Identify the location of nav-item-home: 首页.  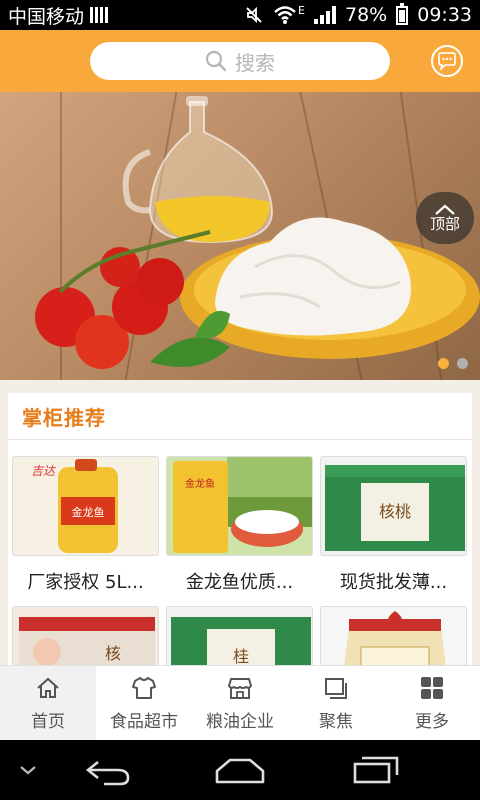
(48, 703).